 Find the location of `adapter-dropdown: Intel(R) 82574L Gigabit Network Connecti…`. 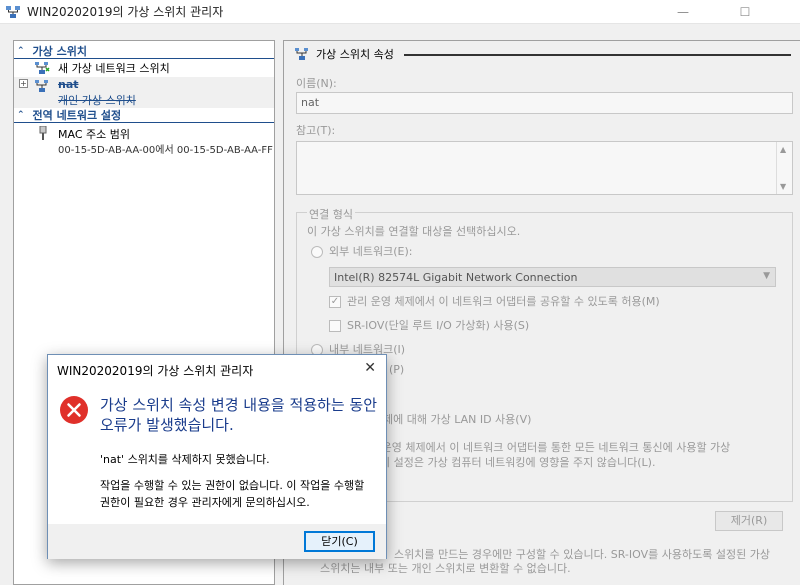

adapter-dropdown: Intel(R) 82574L Gigabit Network Connecti… is located at coordinates (552, 277).